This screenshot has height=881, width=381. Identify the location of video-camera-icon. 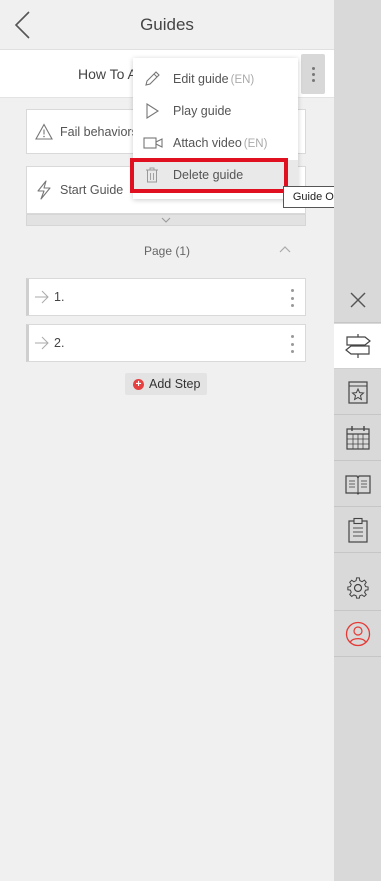
(153, 143).